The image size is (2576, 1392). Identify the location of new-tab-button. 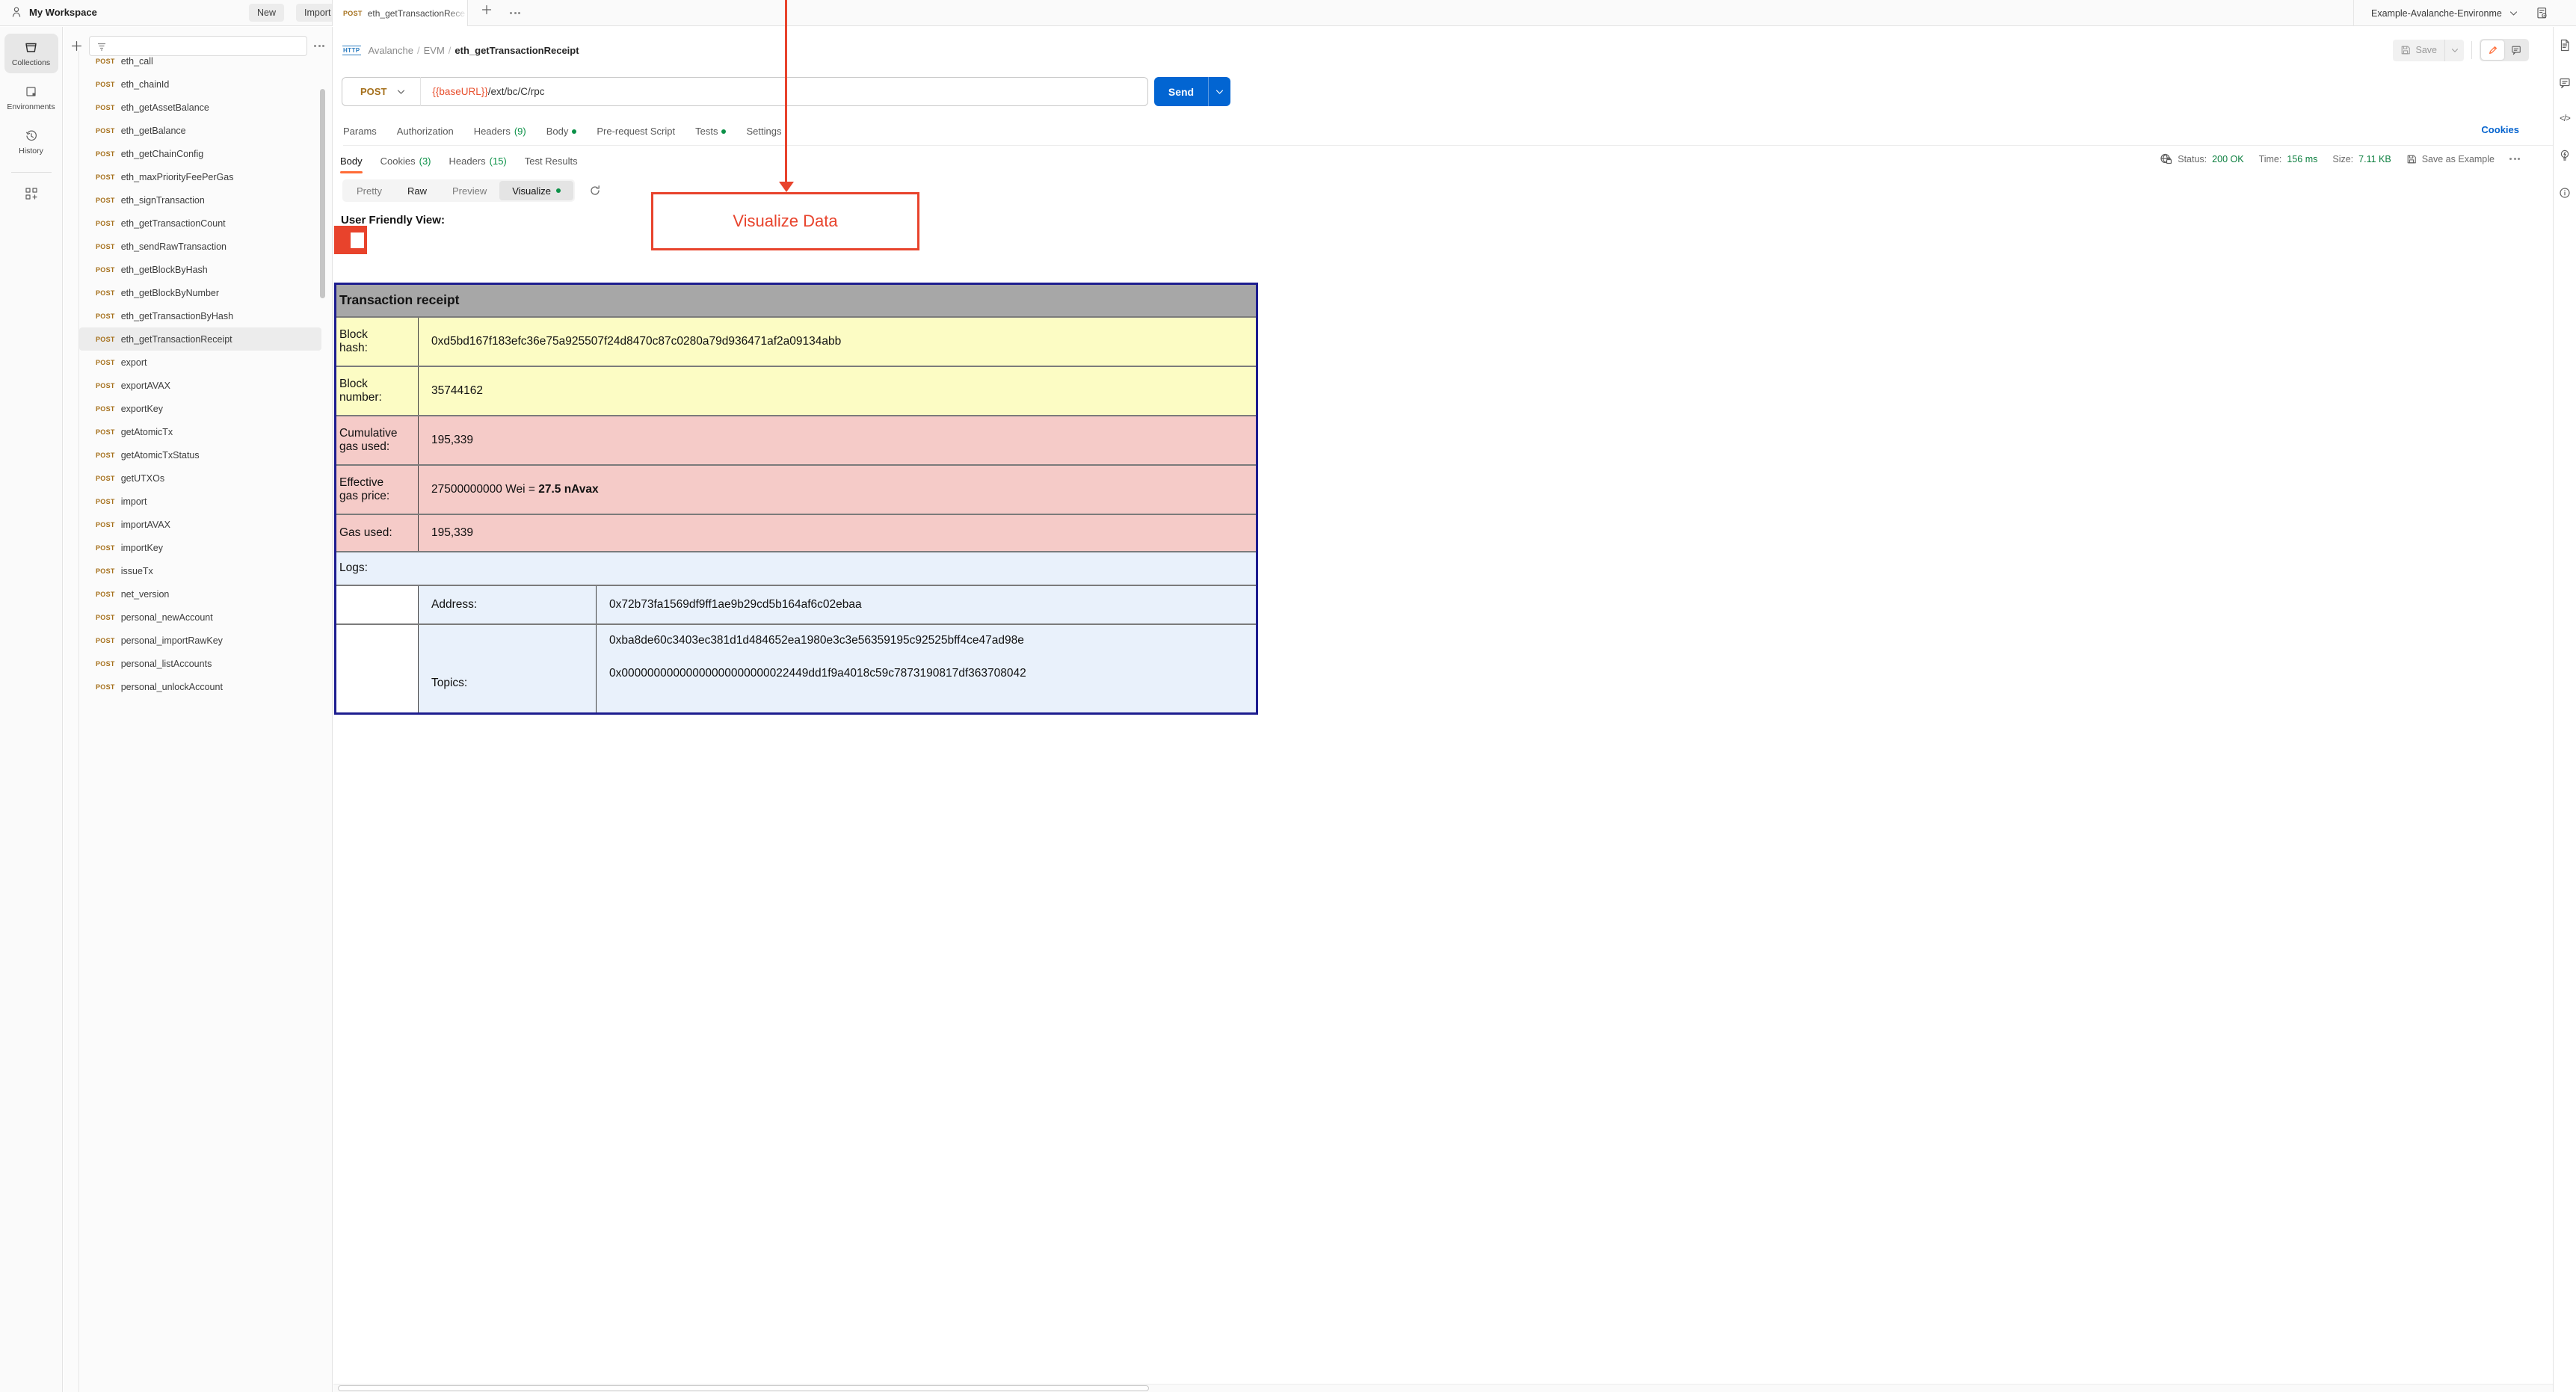
(486, 9).